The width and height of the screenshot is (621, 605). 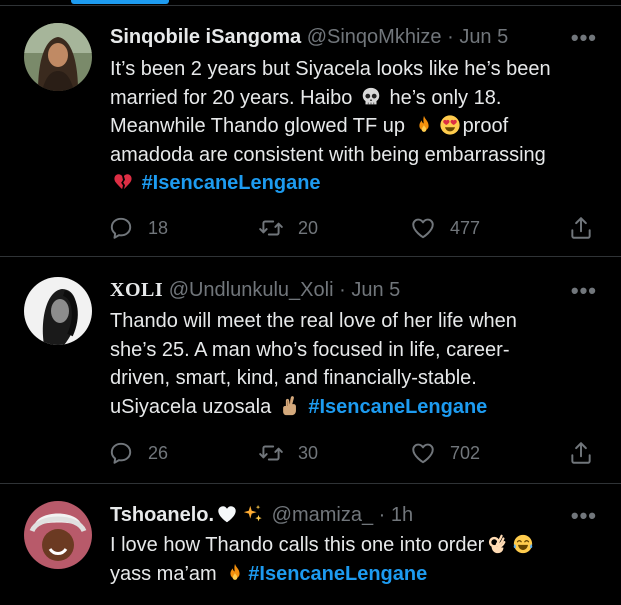 What do you see at coordinates (355, 183) in the screenshot?
I see `text-line: #IsencaneLengane` at bounding box center [355, 183].